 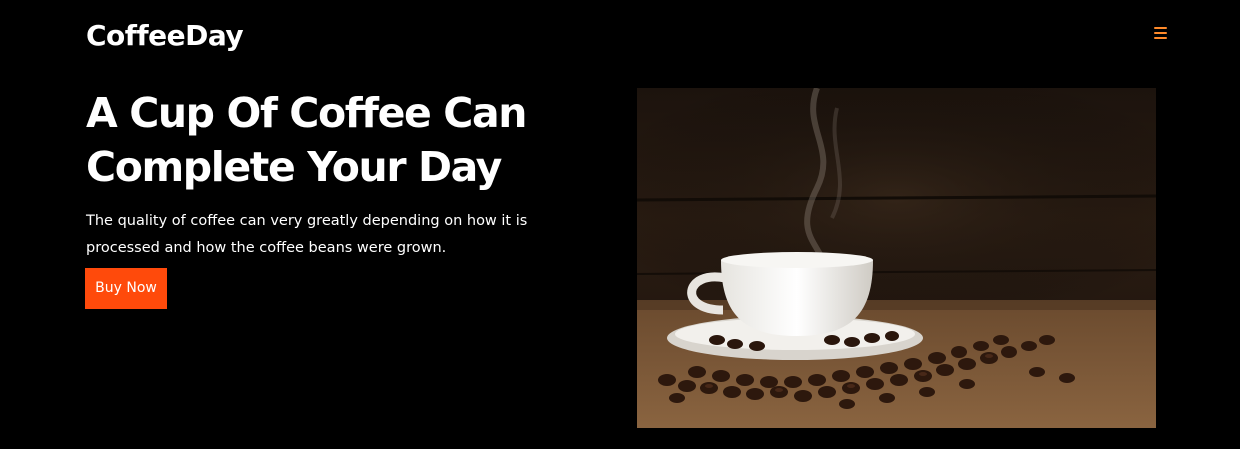 I want to click on hero-title: A Cup Of Coffee Can Complete Your Day, so click(x=306, y=140).